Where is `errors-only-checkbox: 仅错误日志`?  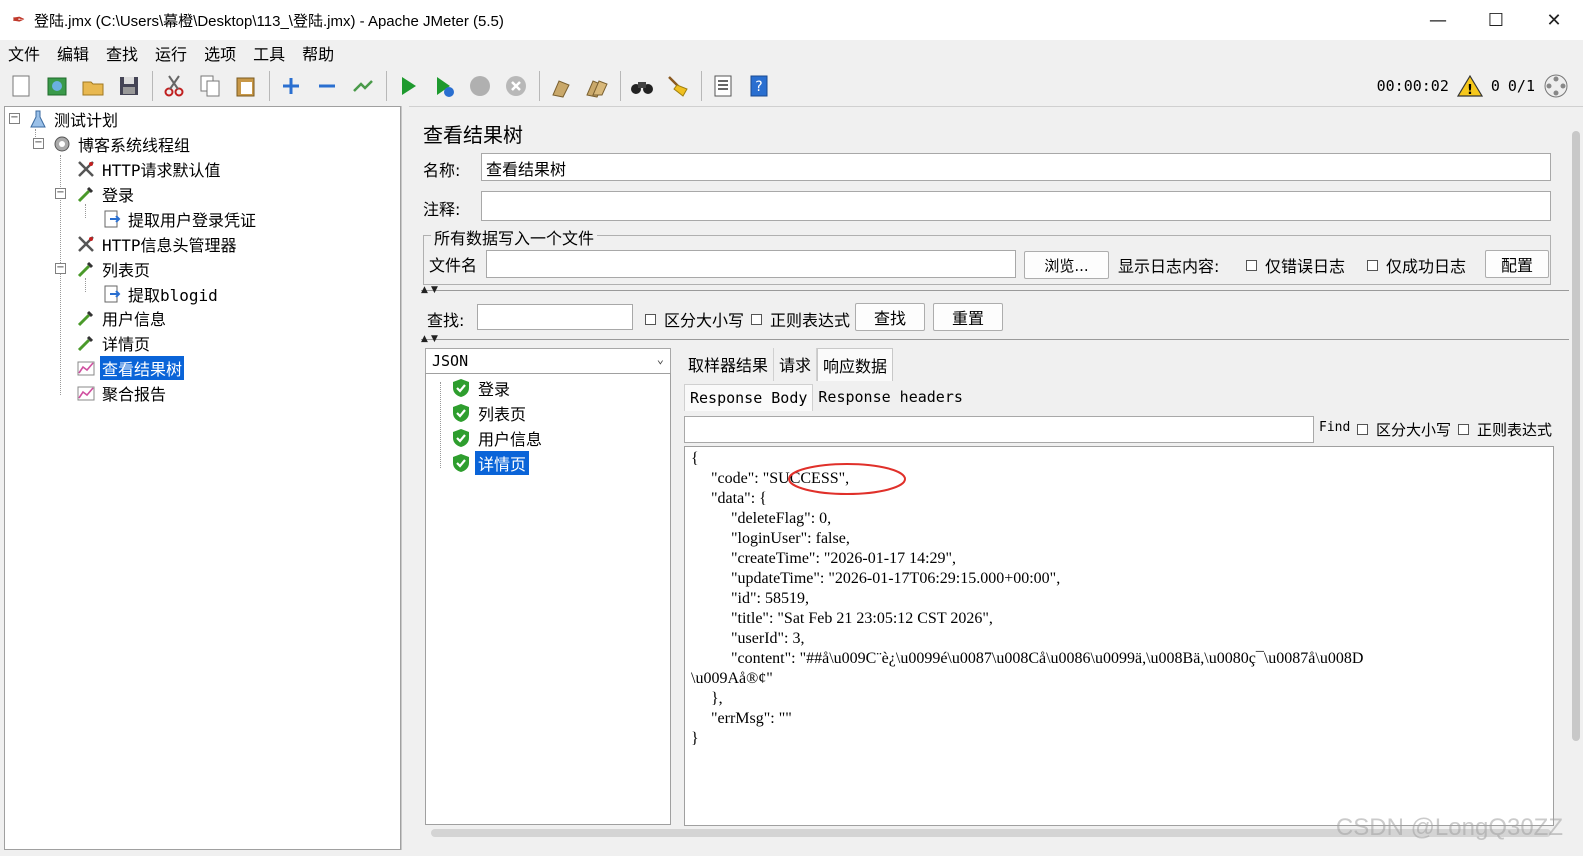
errors-only-checkbox: 仅错误日志 is located at coordinates (1295, 265).